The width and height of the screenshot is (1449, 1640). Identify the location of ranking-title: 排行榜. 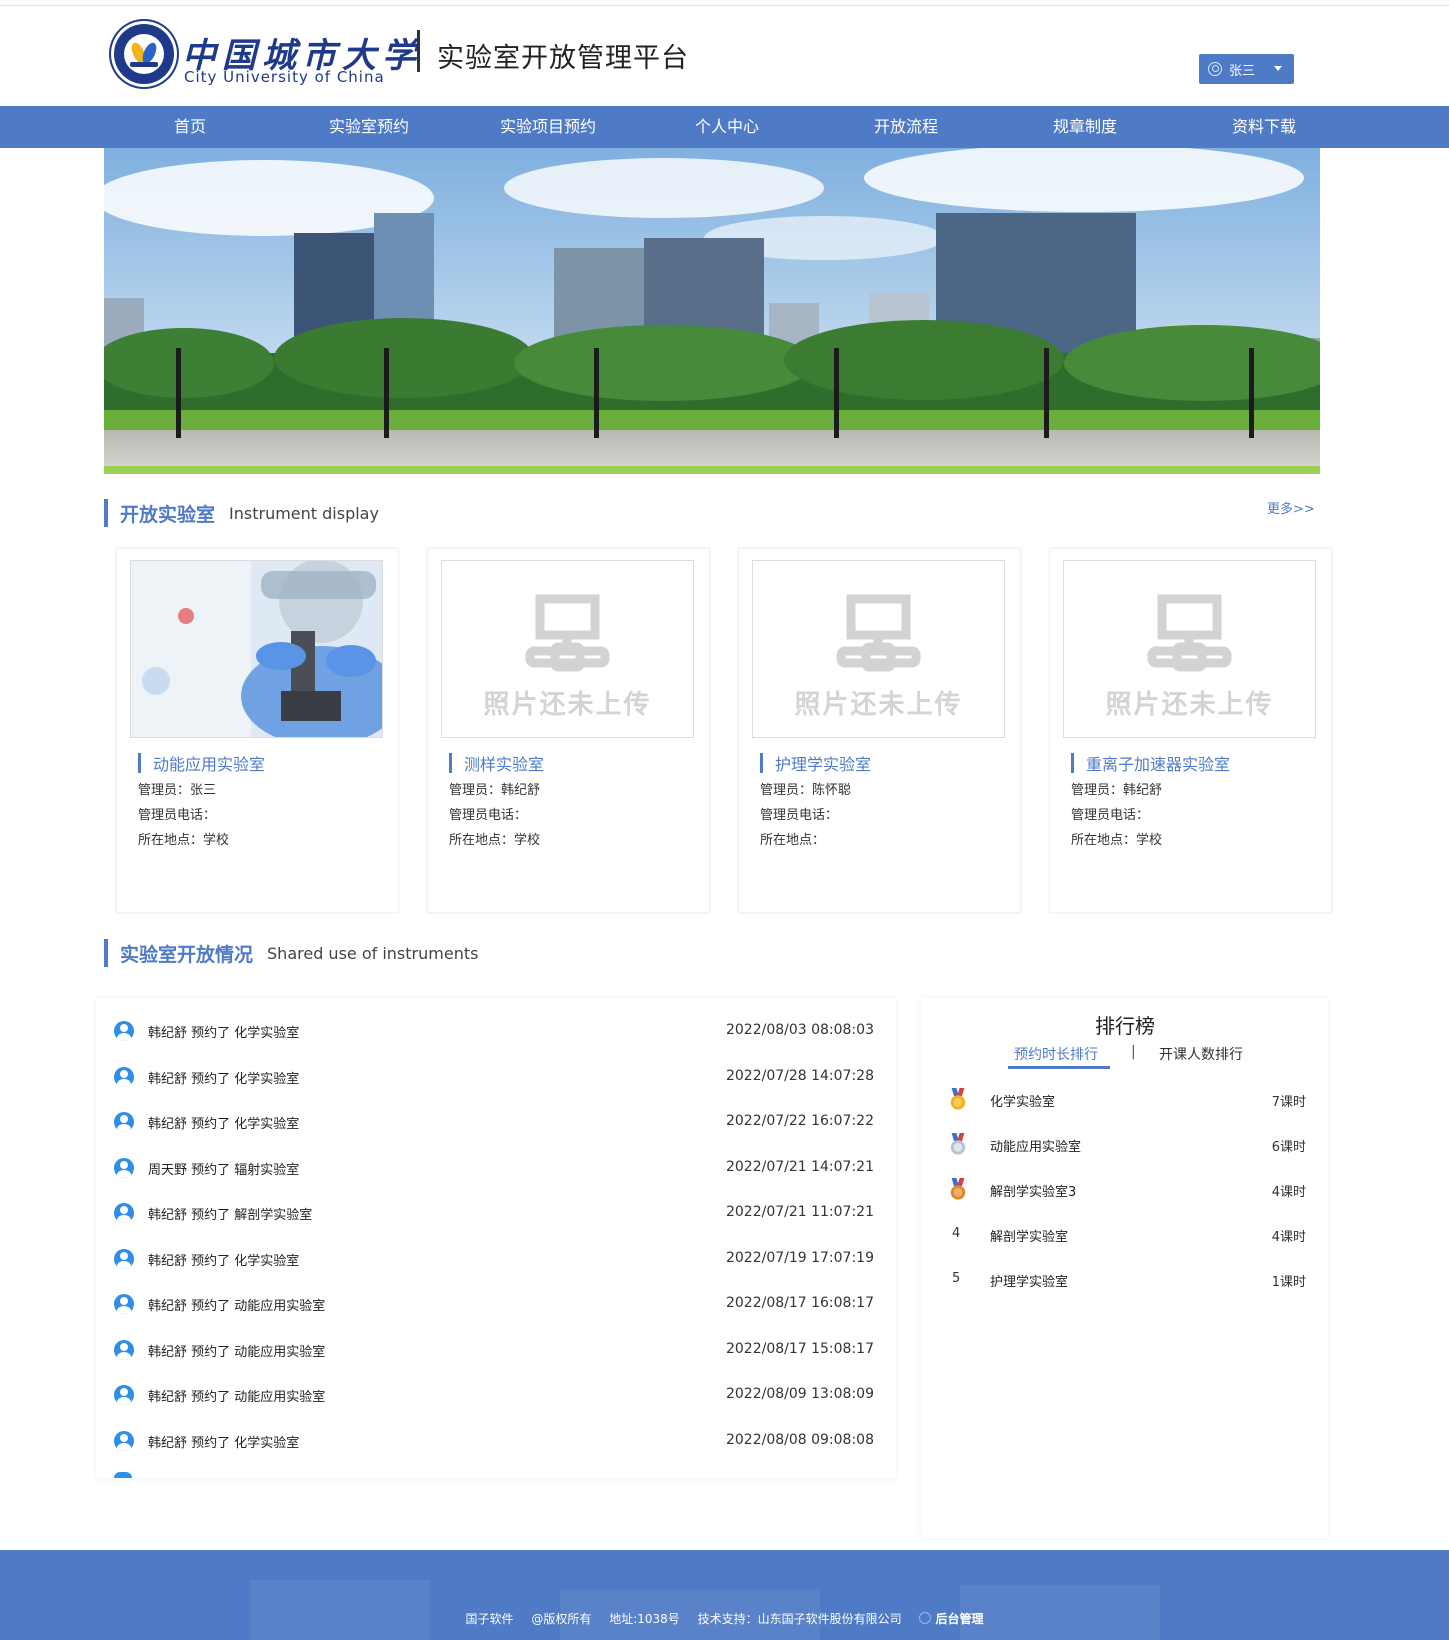
(1125, 1026).